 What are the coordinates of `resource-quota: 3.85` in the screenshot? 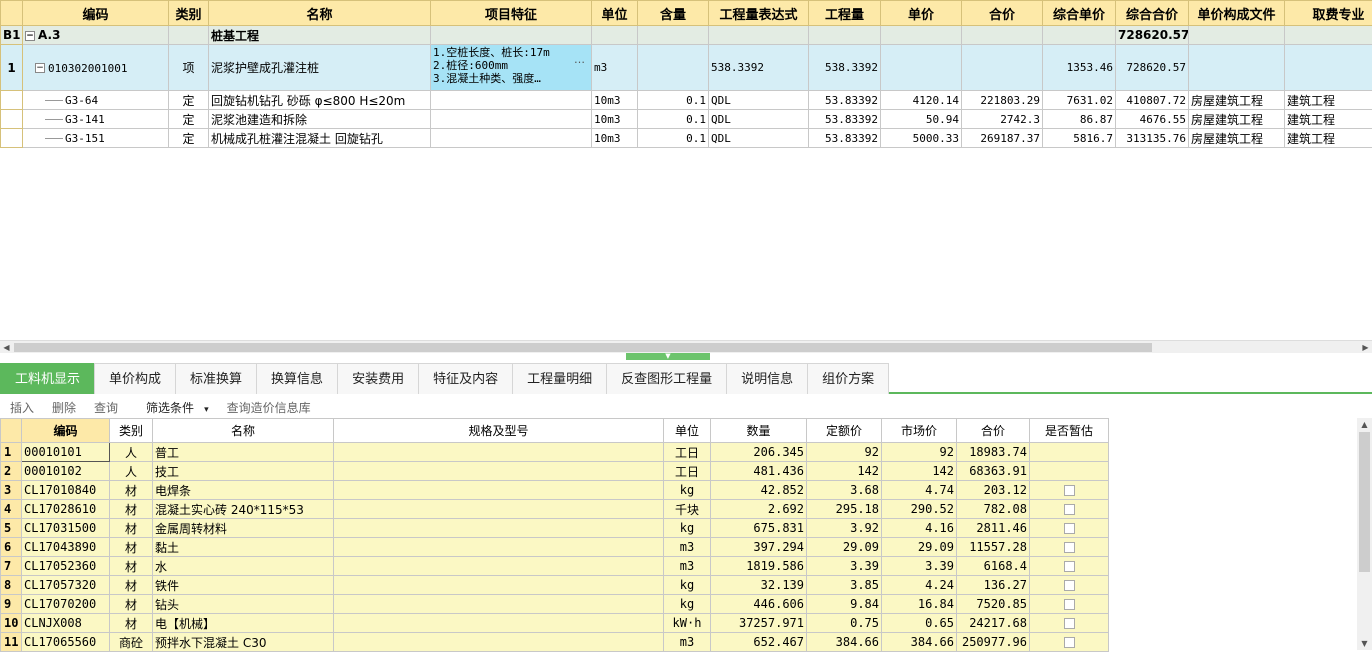 It's located at (844, 585).